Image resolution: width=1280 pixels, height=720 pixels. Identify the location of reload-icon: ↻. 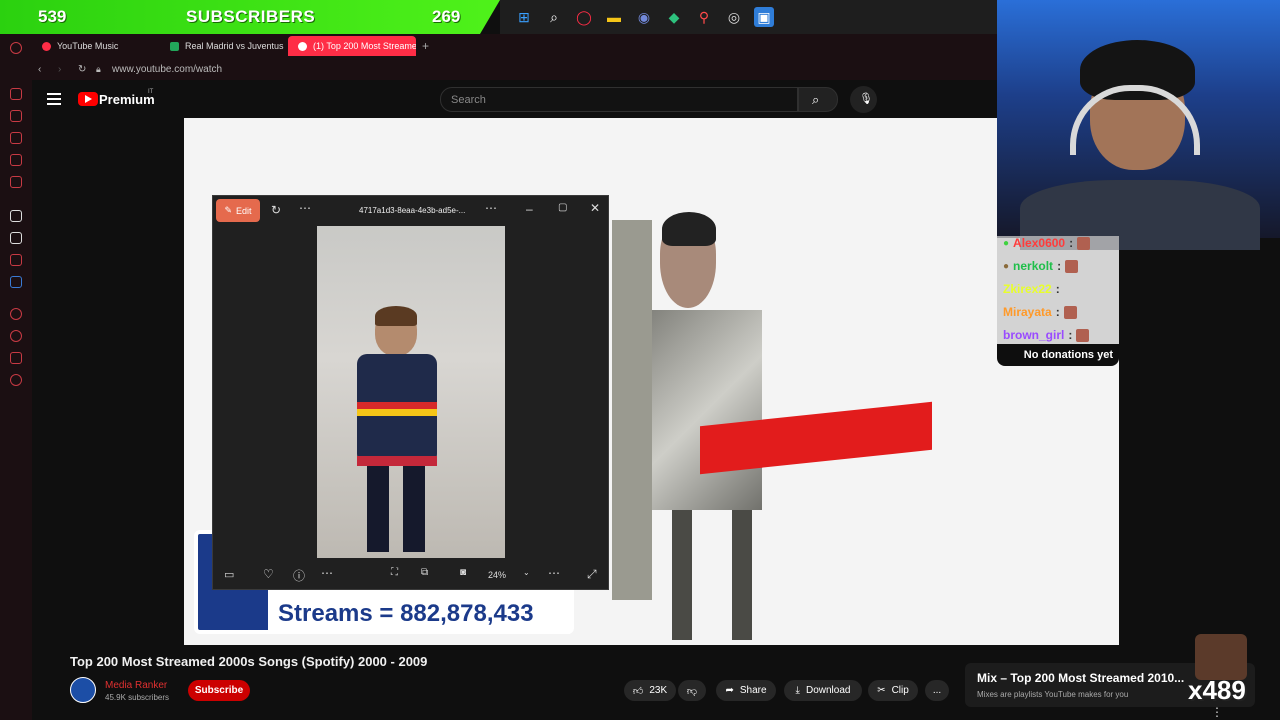
(85, 69).